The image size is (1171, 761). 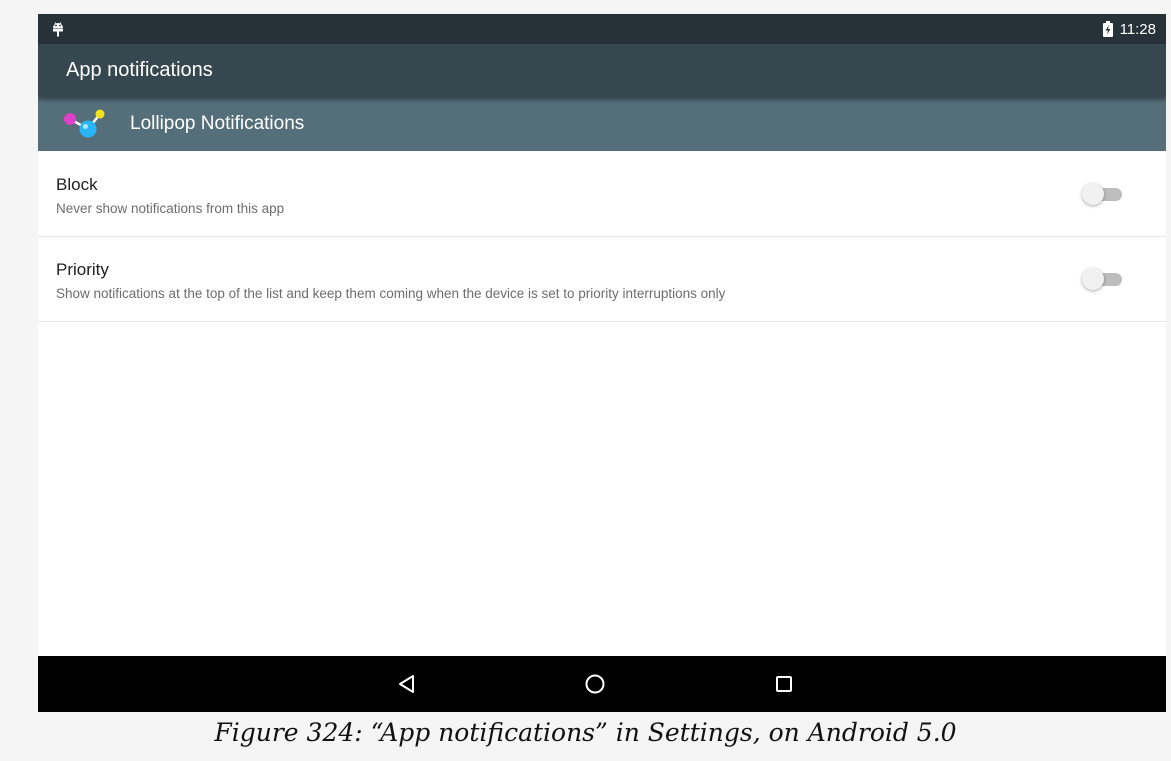 I want to click on status-right-group: 11:28, so click(x=1129, y=29).